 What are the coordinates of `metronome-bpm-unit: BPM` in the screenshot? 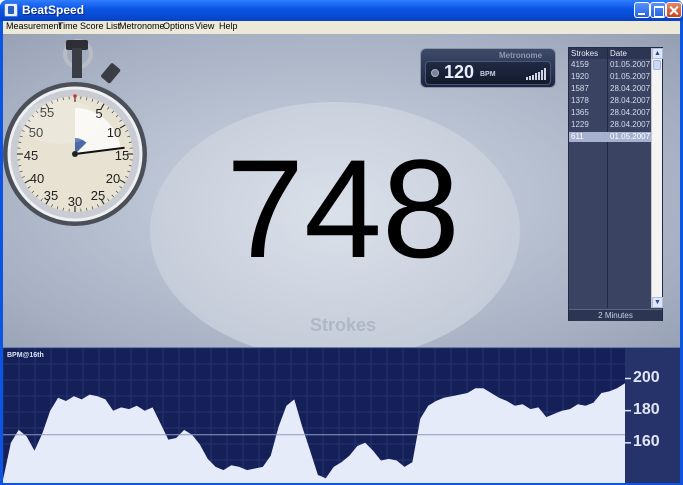 It's located at (488, 74).